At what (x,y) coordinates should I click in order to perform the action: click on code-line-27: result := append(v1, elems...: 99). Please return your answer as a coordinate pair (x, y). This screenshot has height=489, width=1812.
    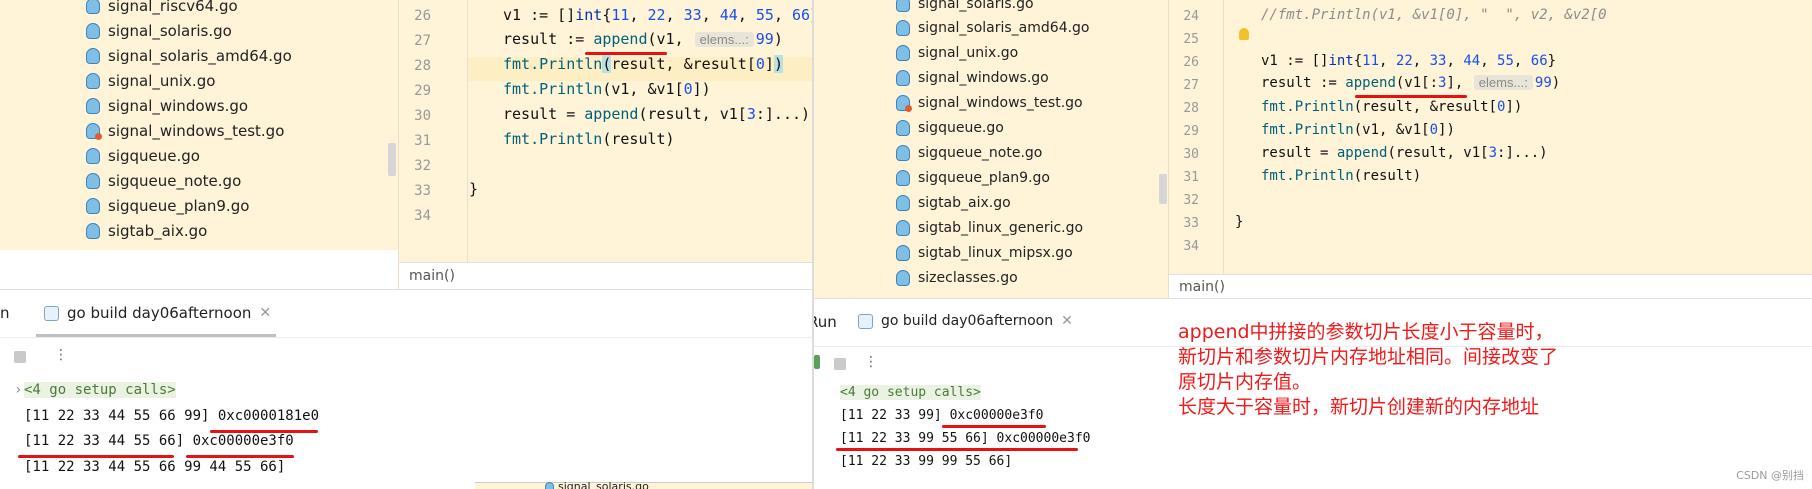
    Looking at the image, I should click on (643, 39).